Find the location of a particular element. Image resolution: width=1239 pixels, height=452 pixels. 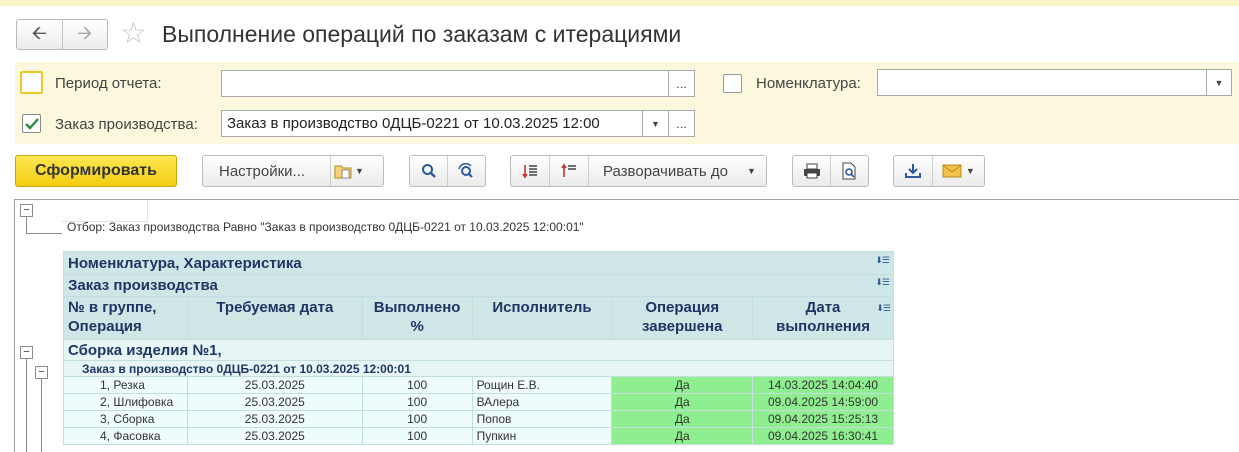

find-button is located at coordinates (428, 171).